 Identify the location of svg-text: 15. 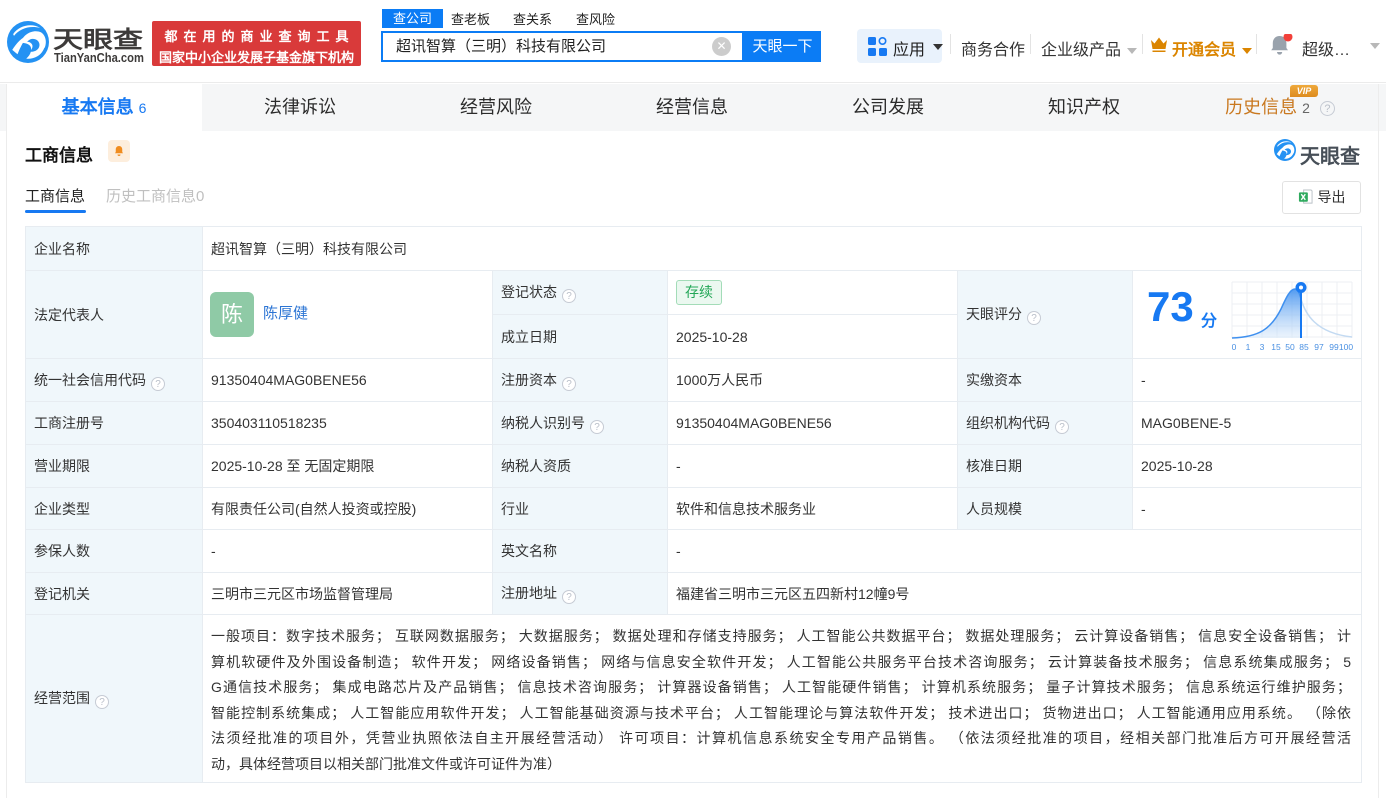
(1276, 347).